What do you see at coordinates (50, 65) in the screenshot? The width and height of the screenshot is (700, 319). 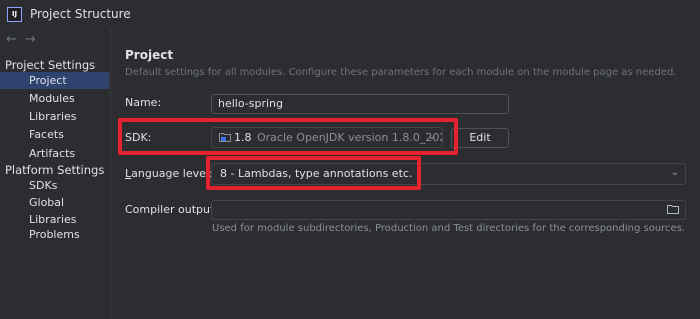 I see `project-settings-header: Project Settings` at bounding box center [50, 65].